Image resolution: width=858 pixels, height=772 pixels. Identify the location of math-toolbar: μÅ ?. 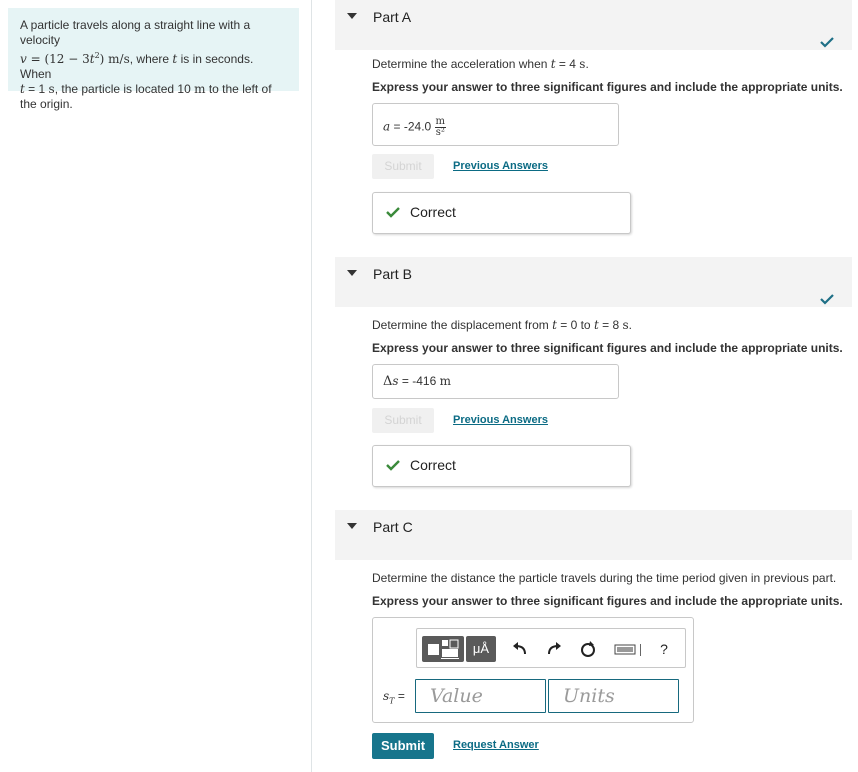
(551, 648).